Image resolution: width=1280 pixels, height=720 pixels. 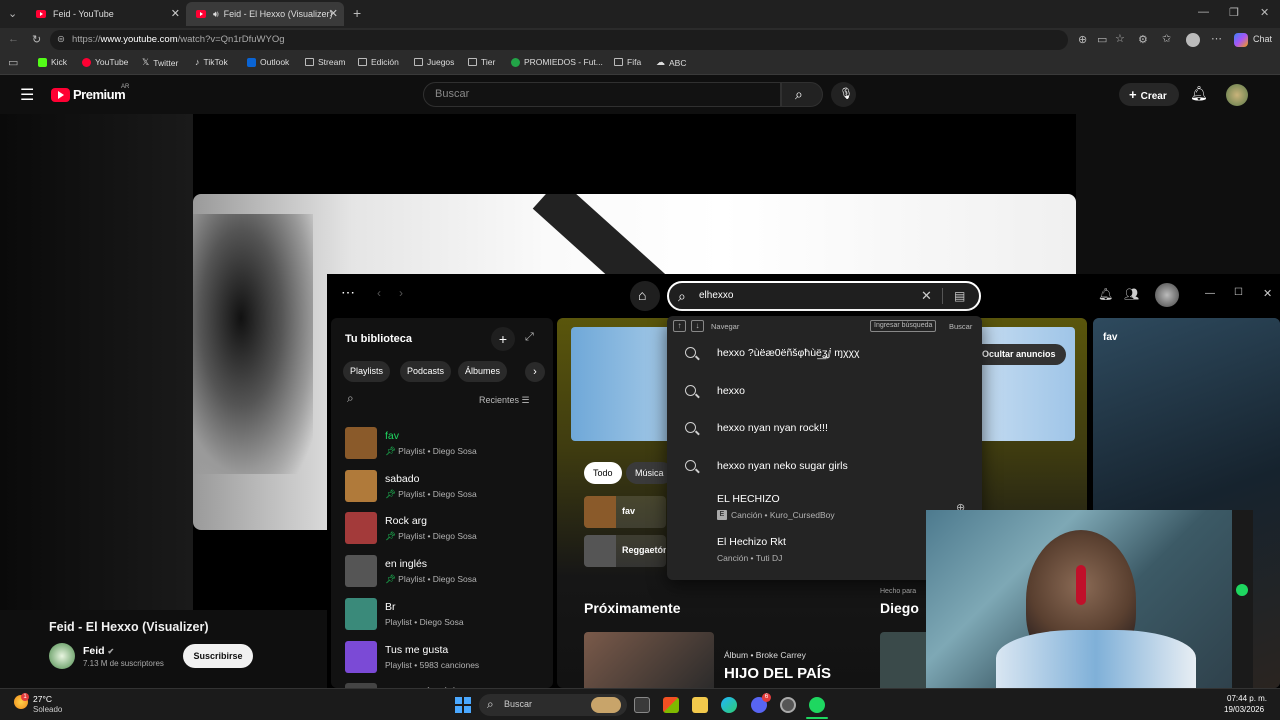 I want to click on library-item: fav 📌︎ Playlist • Diego Sosa, so click(x=445, y=445).